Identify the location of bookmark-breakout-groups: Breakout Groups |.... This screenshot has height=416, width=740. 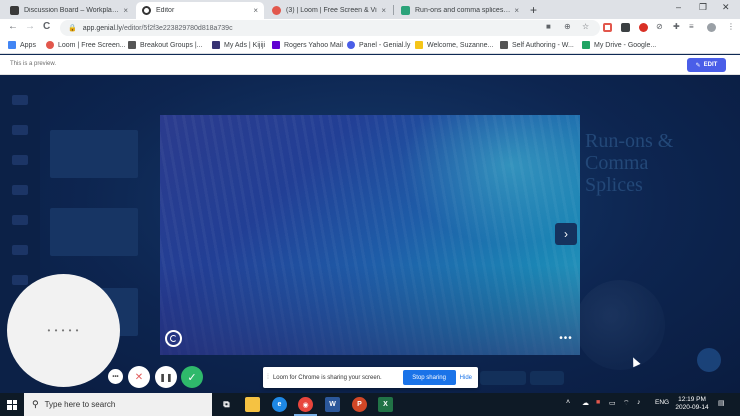
(165, 45).